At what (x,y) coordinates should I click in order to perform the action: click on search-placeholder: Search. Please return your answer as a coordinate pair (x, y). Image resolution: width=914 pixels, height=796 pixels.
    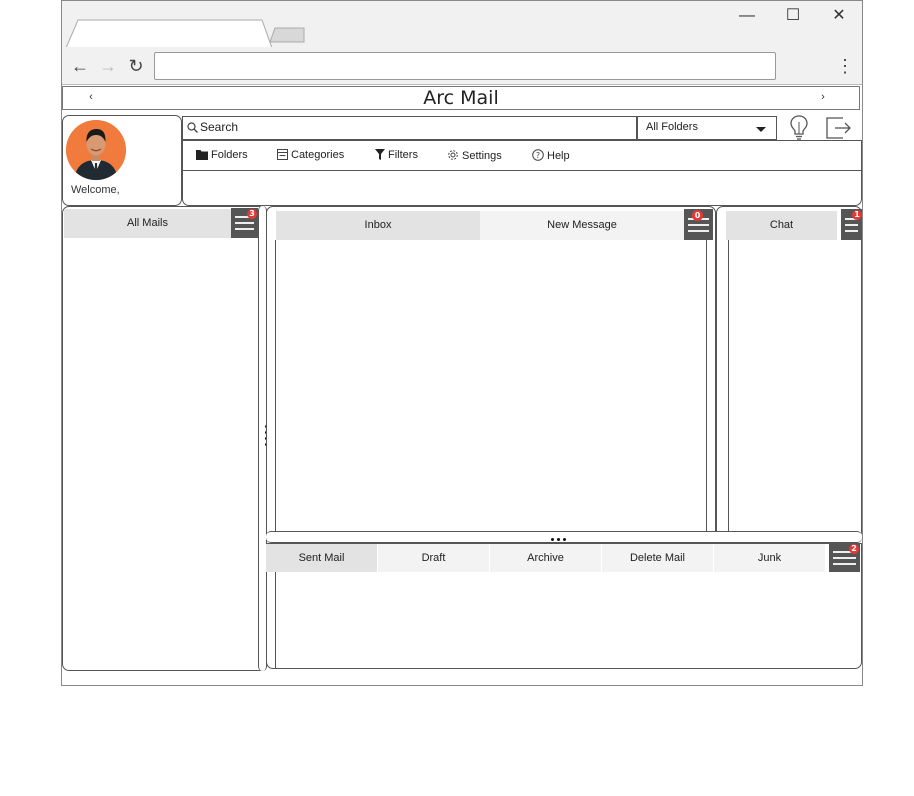
    Looking at the image, I should click on (219, 127).